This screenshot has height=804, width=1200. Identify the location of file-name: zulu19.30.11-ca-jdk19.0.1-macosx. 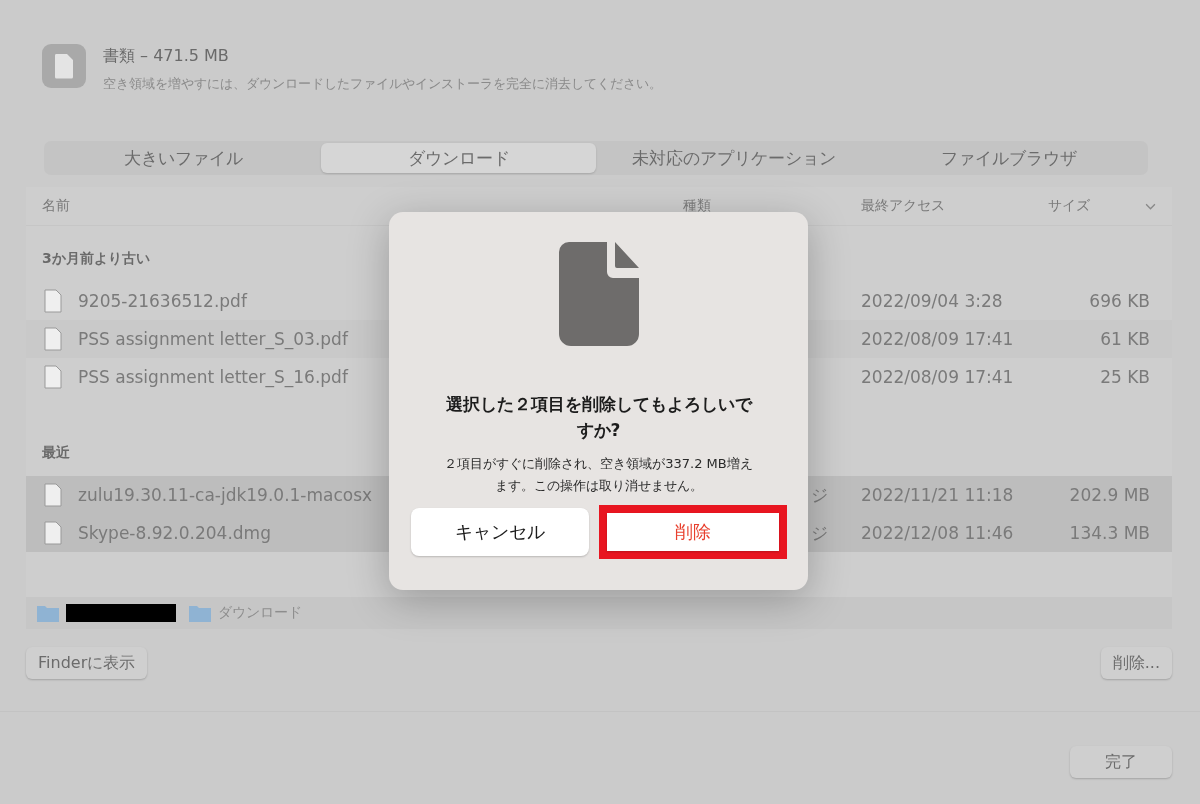
(225, 495).